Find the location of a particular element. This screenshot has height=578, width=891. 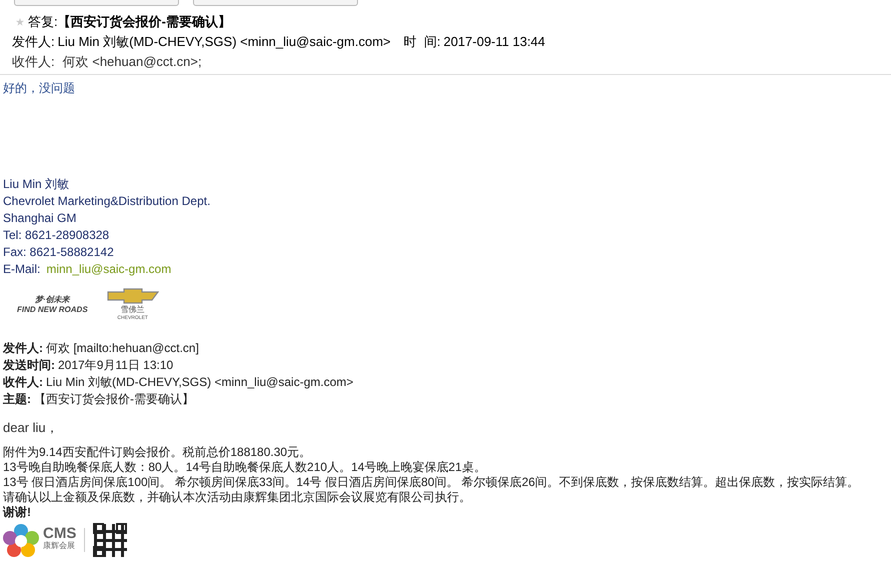

logo-text: CMS is located at coordinates (59, 534).